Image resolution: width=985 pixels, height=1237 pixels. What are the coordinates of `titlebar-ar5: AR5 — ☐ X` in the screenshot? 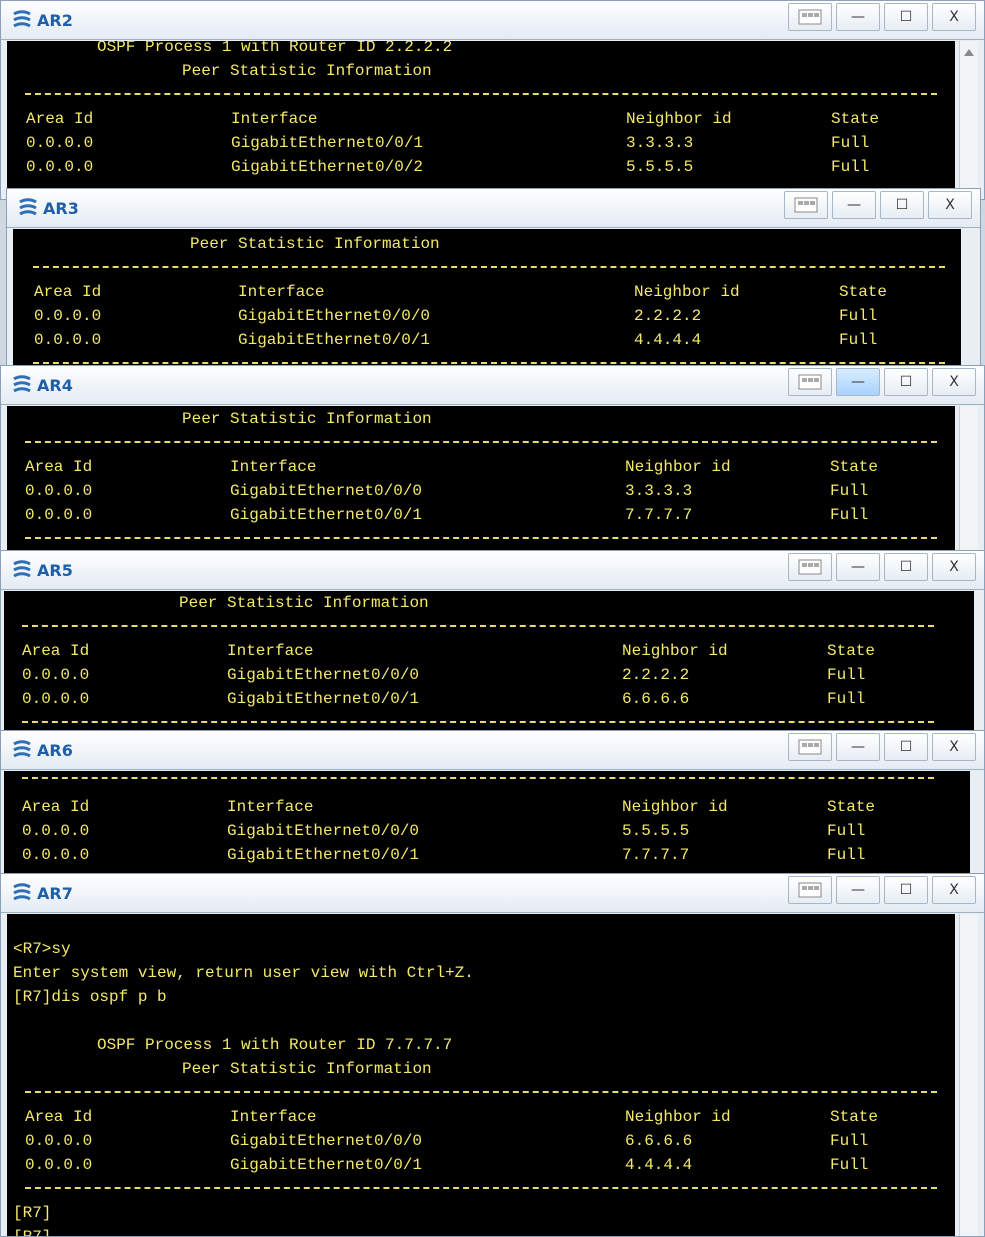 It's located at (492, 570).